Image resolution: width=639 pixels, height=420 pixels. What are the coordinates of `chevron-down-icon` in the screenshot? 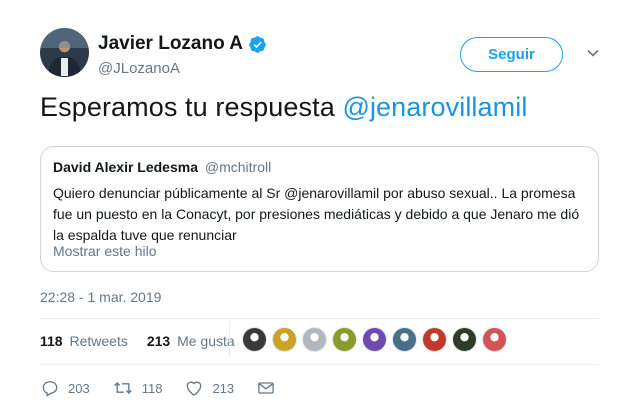 It's located at (593, 53).